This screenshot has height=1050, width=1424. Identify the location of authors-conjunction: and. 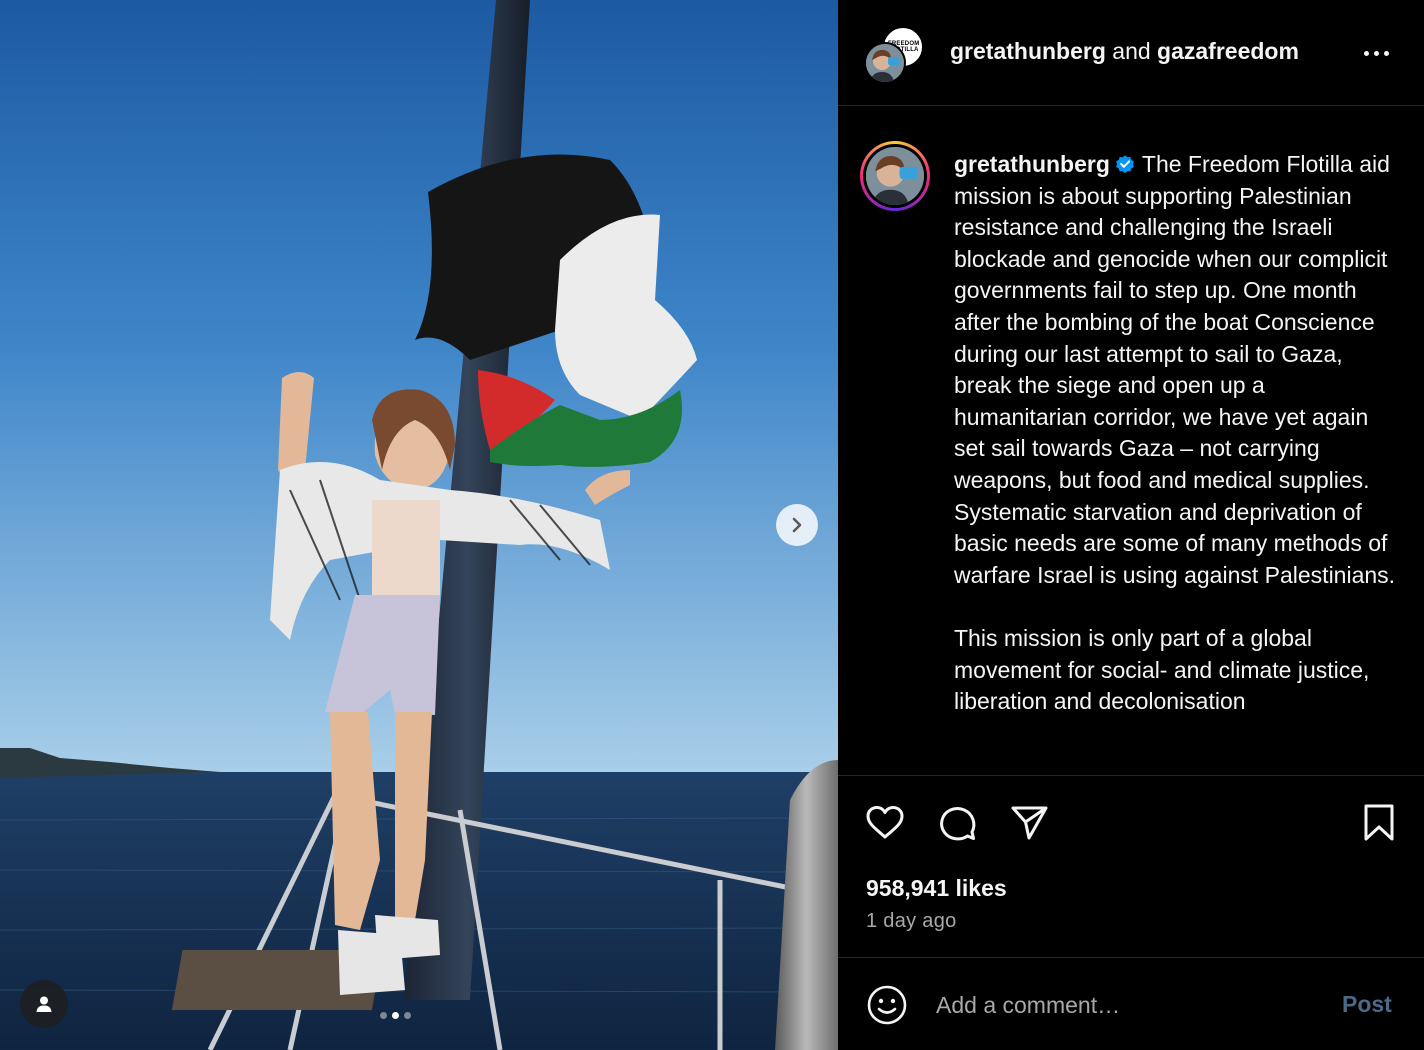
(1131, 51).